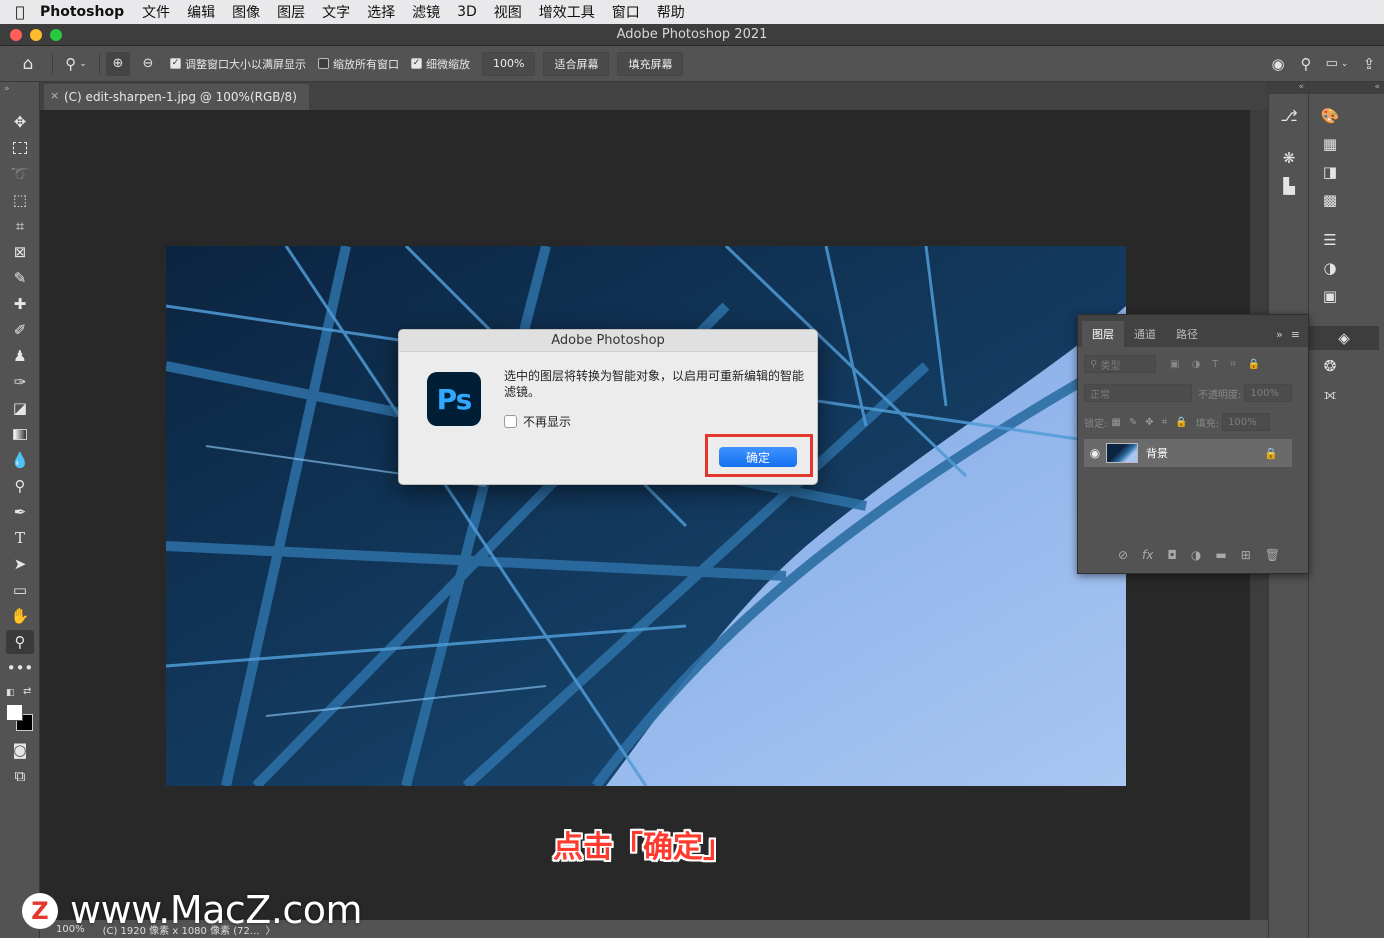 This screenshot has height=938, width=1384. Describe the element at coordinates (1289, 116) in the screenshot. I see `history-panel-icon: ⎇` at that location.